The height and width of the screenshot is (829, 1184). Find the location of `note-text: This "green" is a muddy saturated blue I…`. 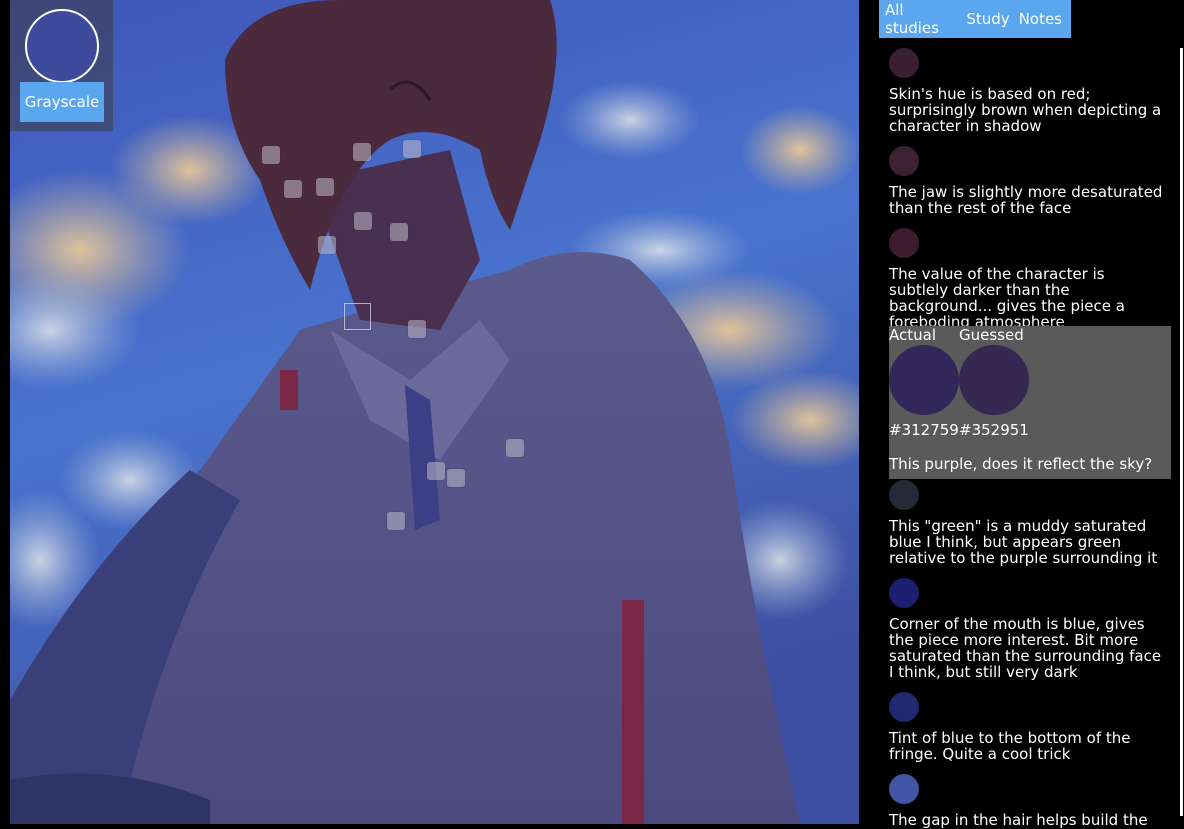

note-text: This "green" is a muddy saturated blue I… is located at coordinates (1023, 542).